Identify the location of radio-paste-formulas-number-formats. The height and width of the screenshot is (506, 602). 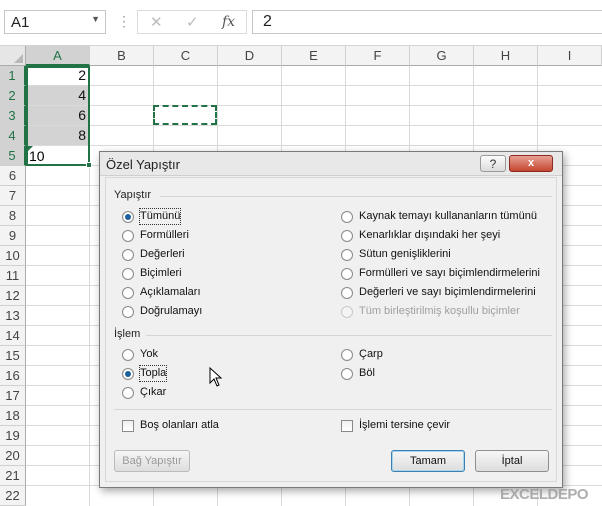
(347, 274).